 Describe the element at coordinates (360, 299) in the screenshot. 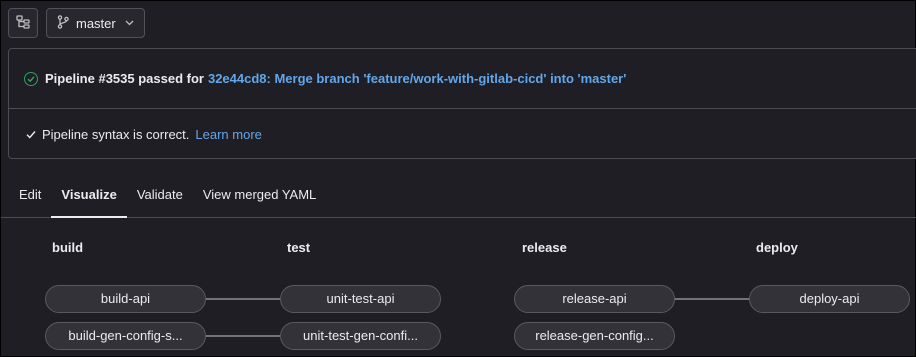

I see `job-unit-test-api: unit-test-api` at that location.